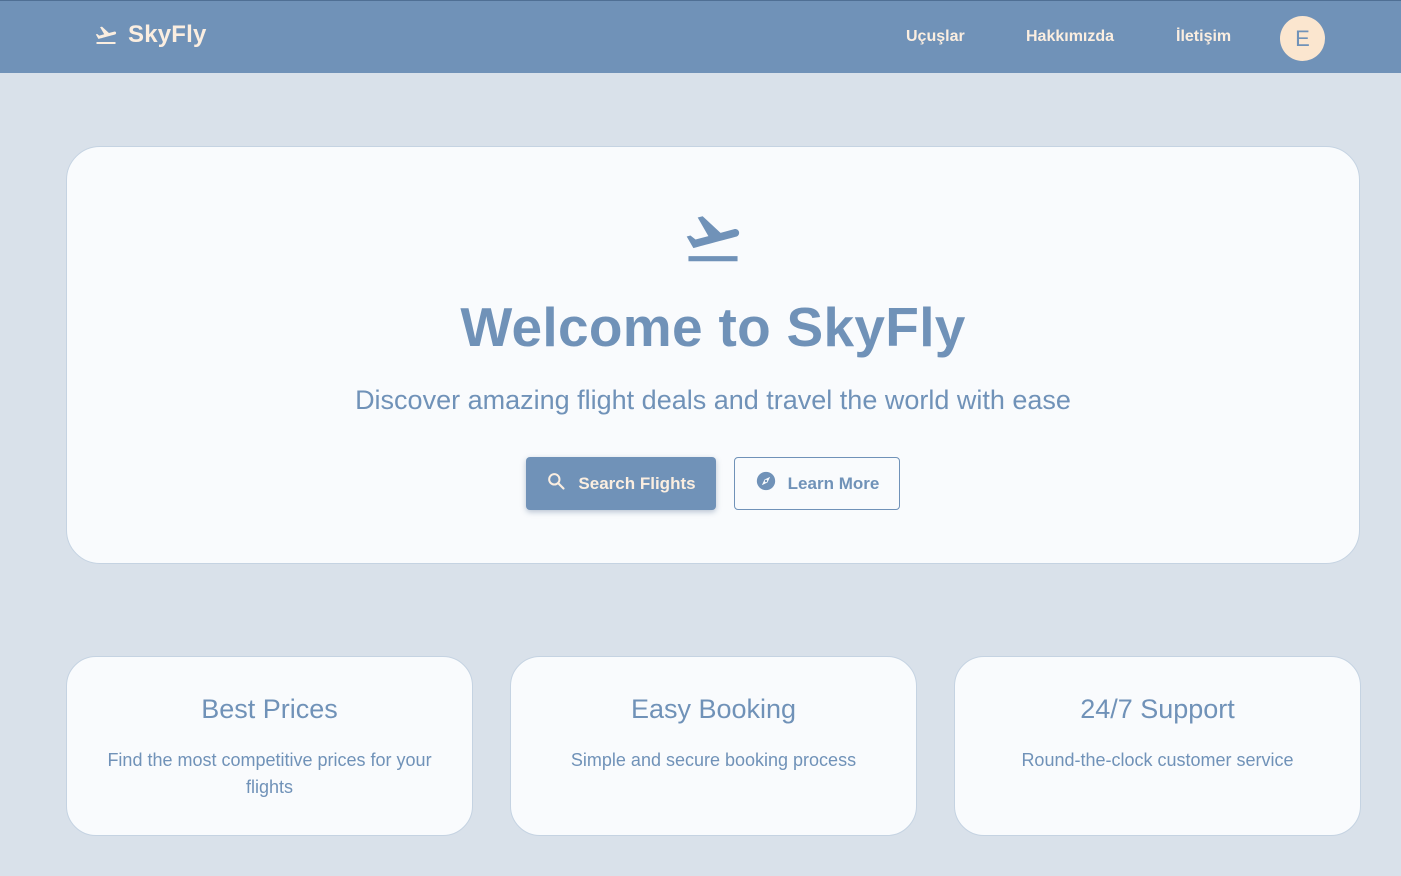 The image size is (1401, 876). What do you see at coordinates (1070, 37) in the screenshot?
I see `nav-link-about: Hakkımızda` at bounding box center [1070, 37].